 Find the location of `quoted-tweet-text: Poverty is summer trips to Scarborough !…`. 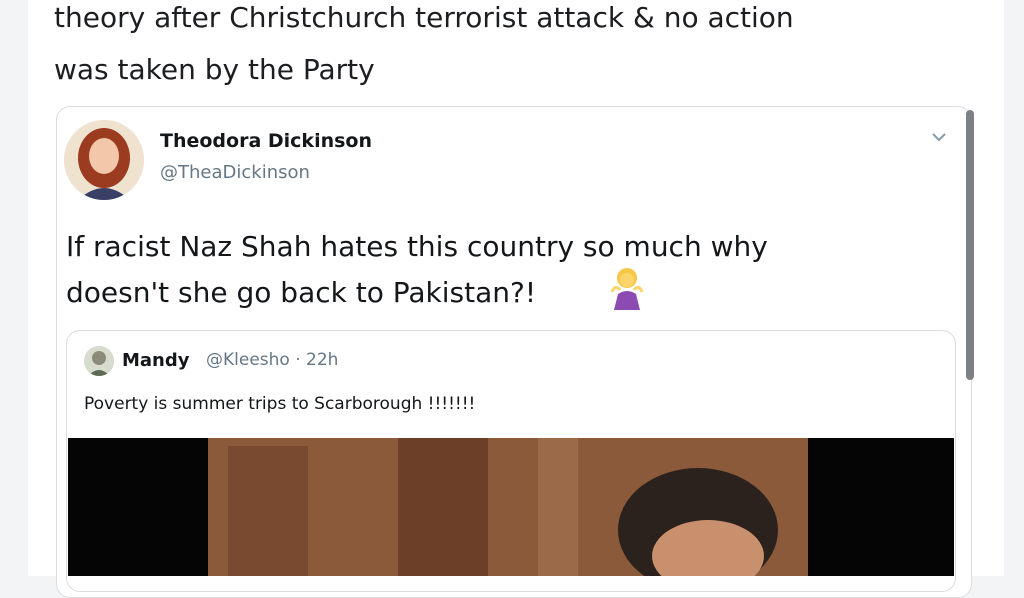

quoted-tweet-text: Poverty is summer trips to Scarborough !… is located at coordinates (280, 404).